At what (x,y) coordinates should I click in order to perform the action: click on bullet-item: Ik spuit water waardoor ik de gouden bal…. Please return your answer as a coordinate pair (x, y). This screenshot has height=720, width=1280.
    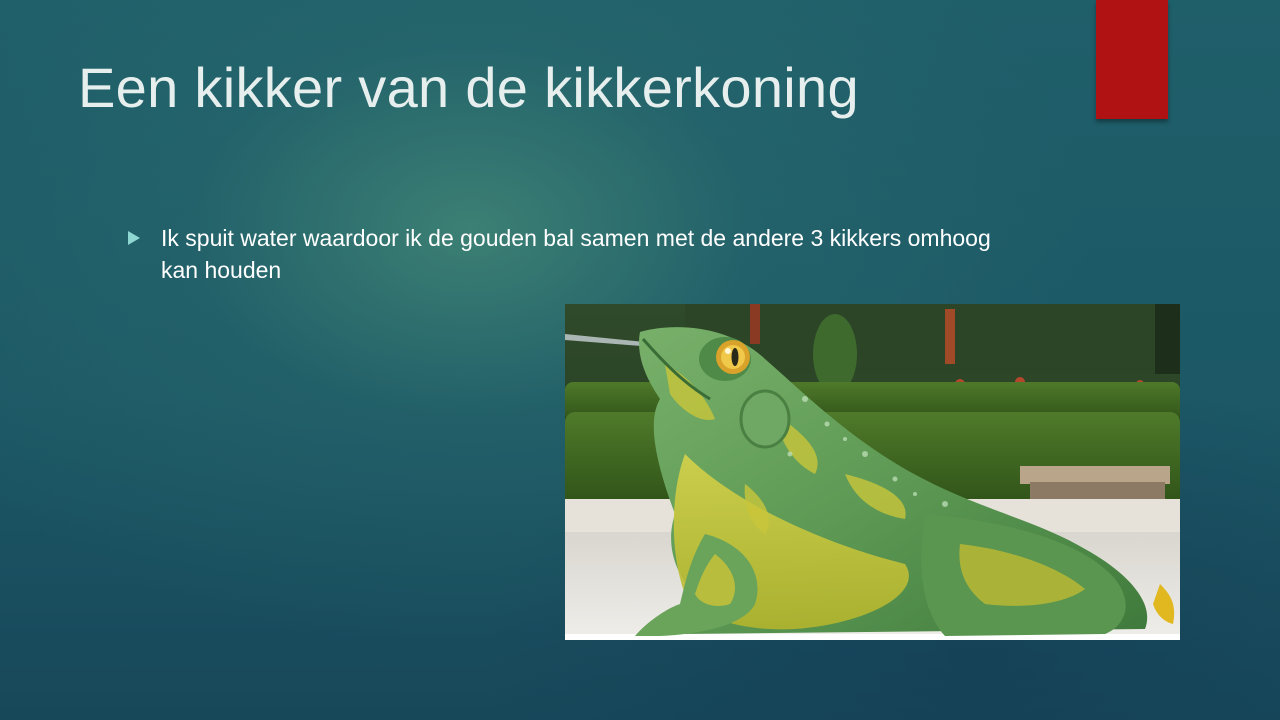
    Looking at the image, I should click on (578, 254).